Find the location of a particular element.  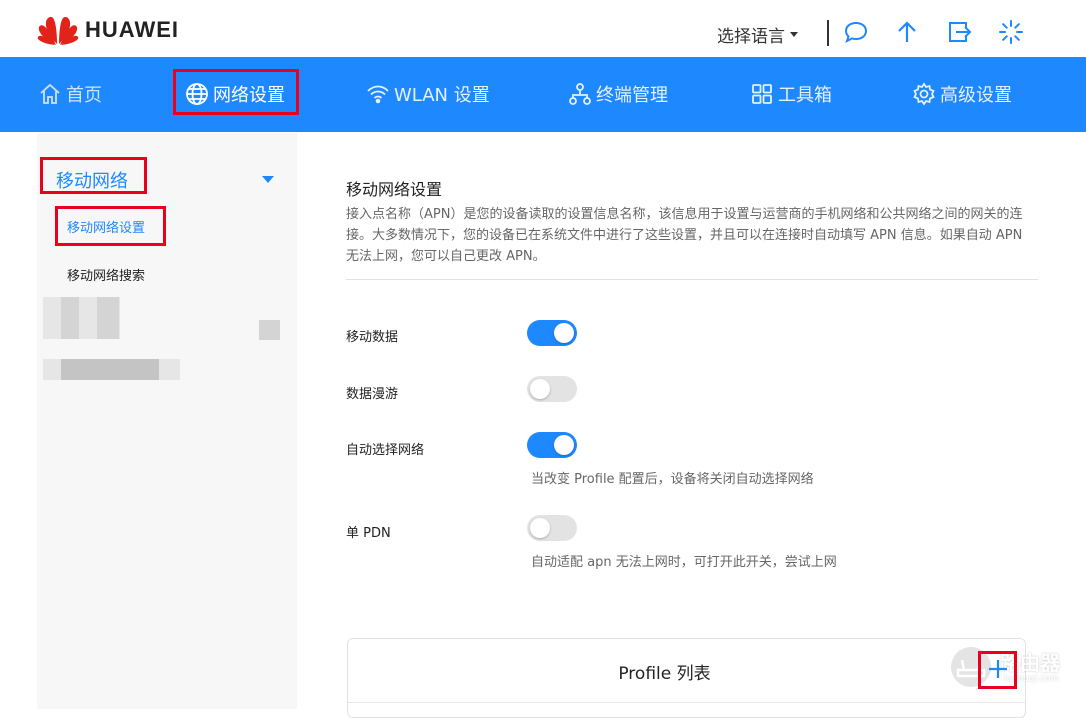

gear-icon is located at coordinates (924, 94).